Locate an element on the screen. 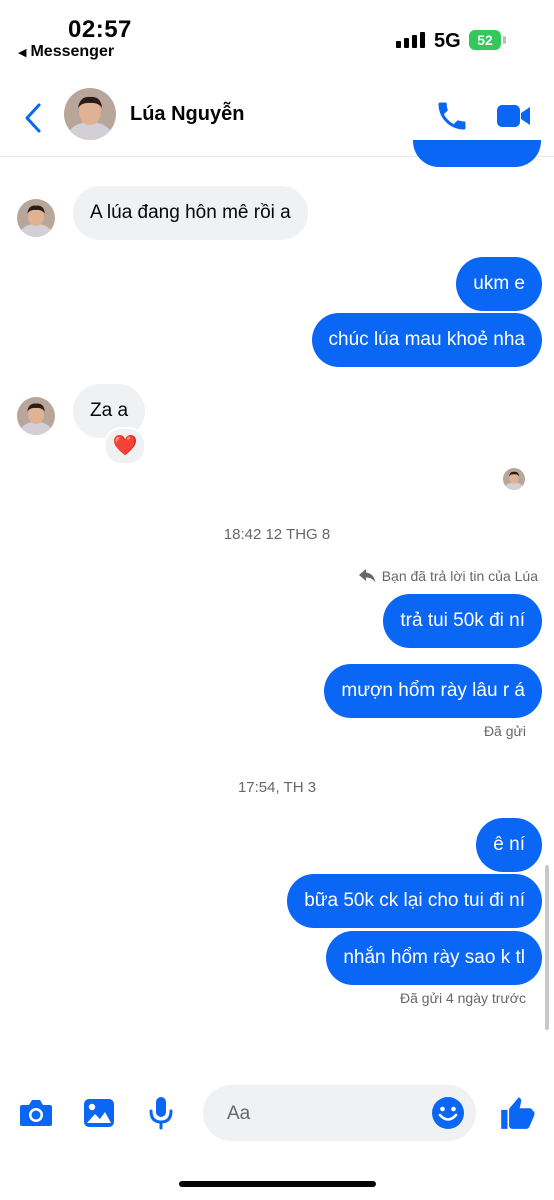 The height and width of the screenshot is (1200, 554). battery-icon: 52 is located at coordinates (485, 40).